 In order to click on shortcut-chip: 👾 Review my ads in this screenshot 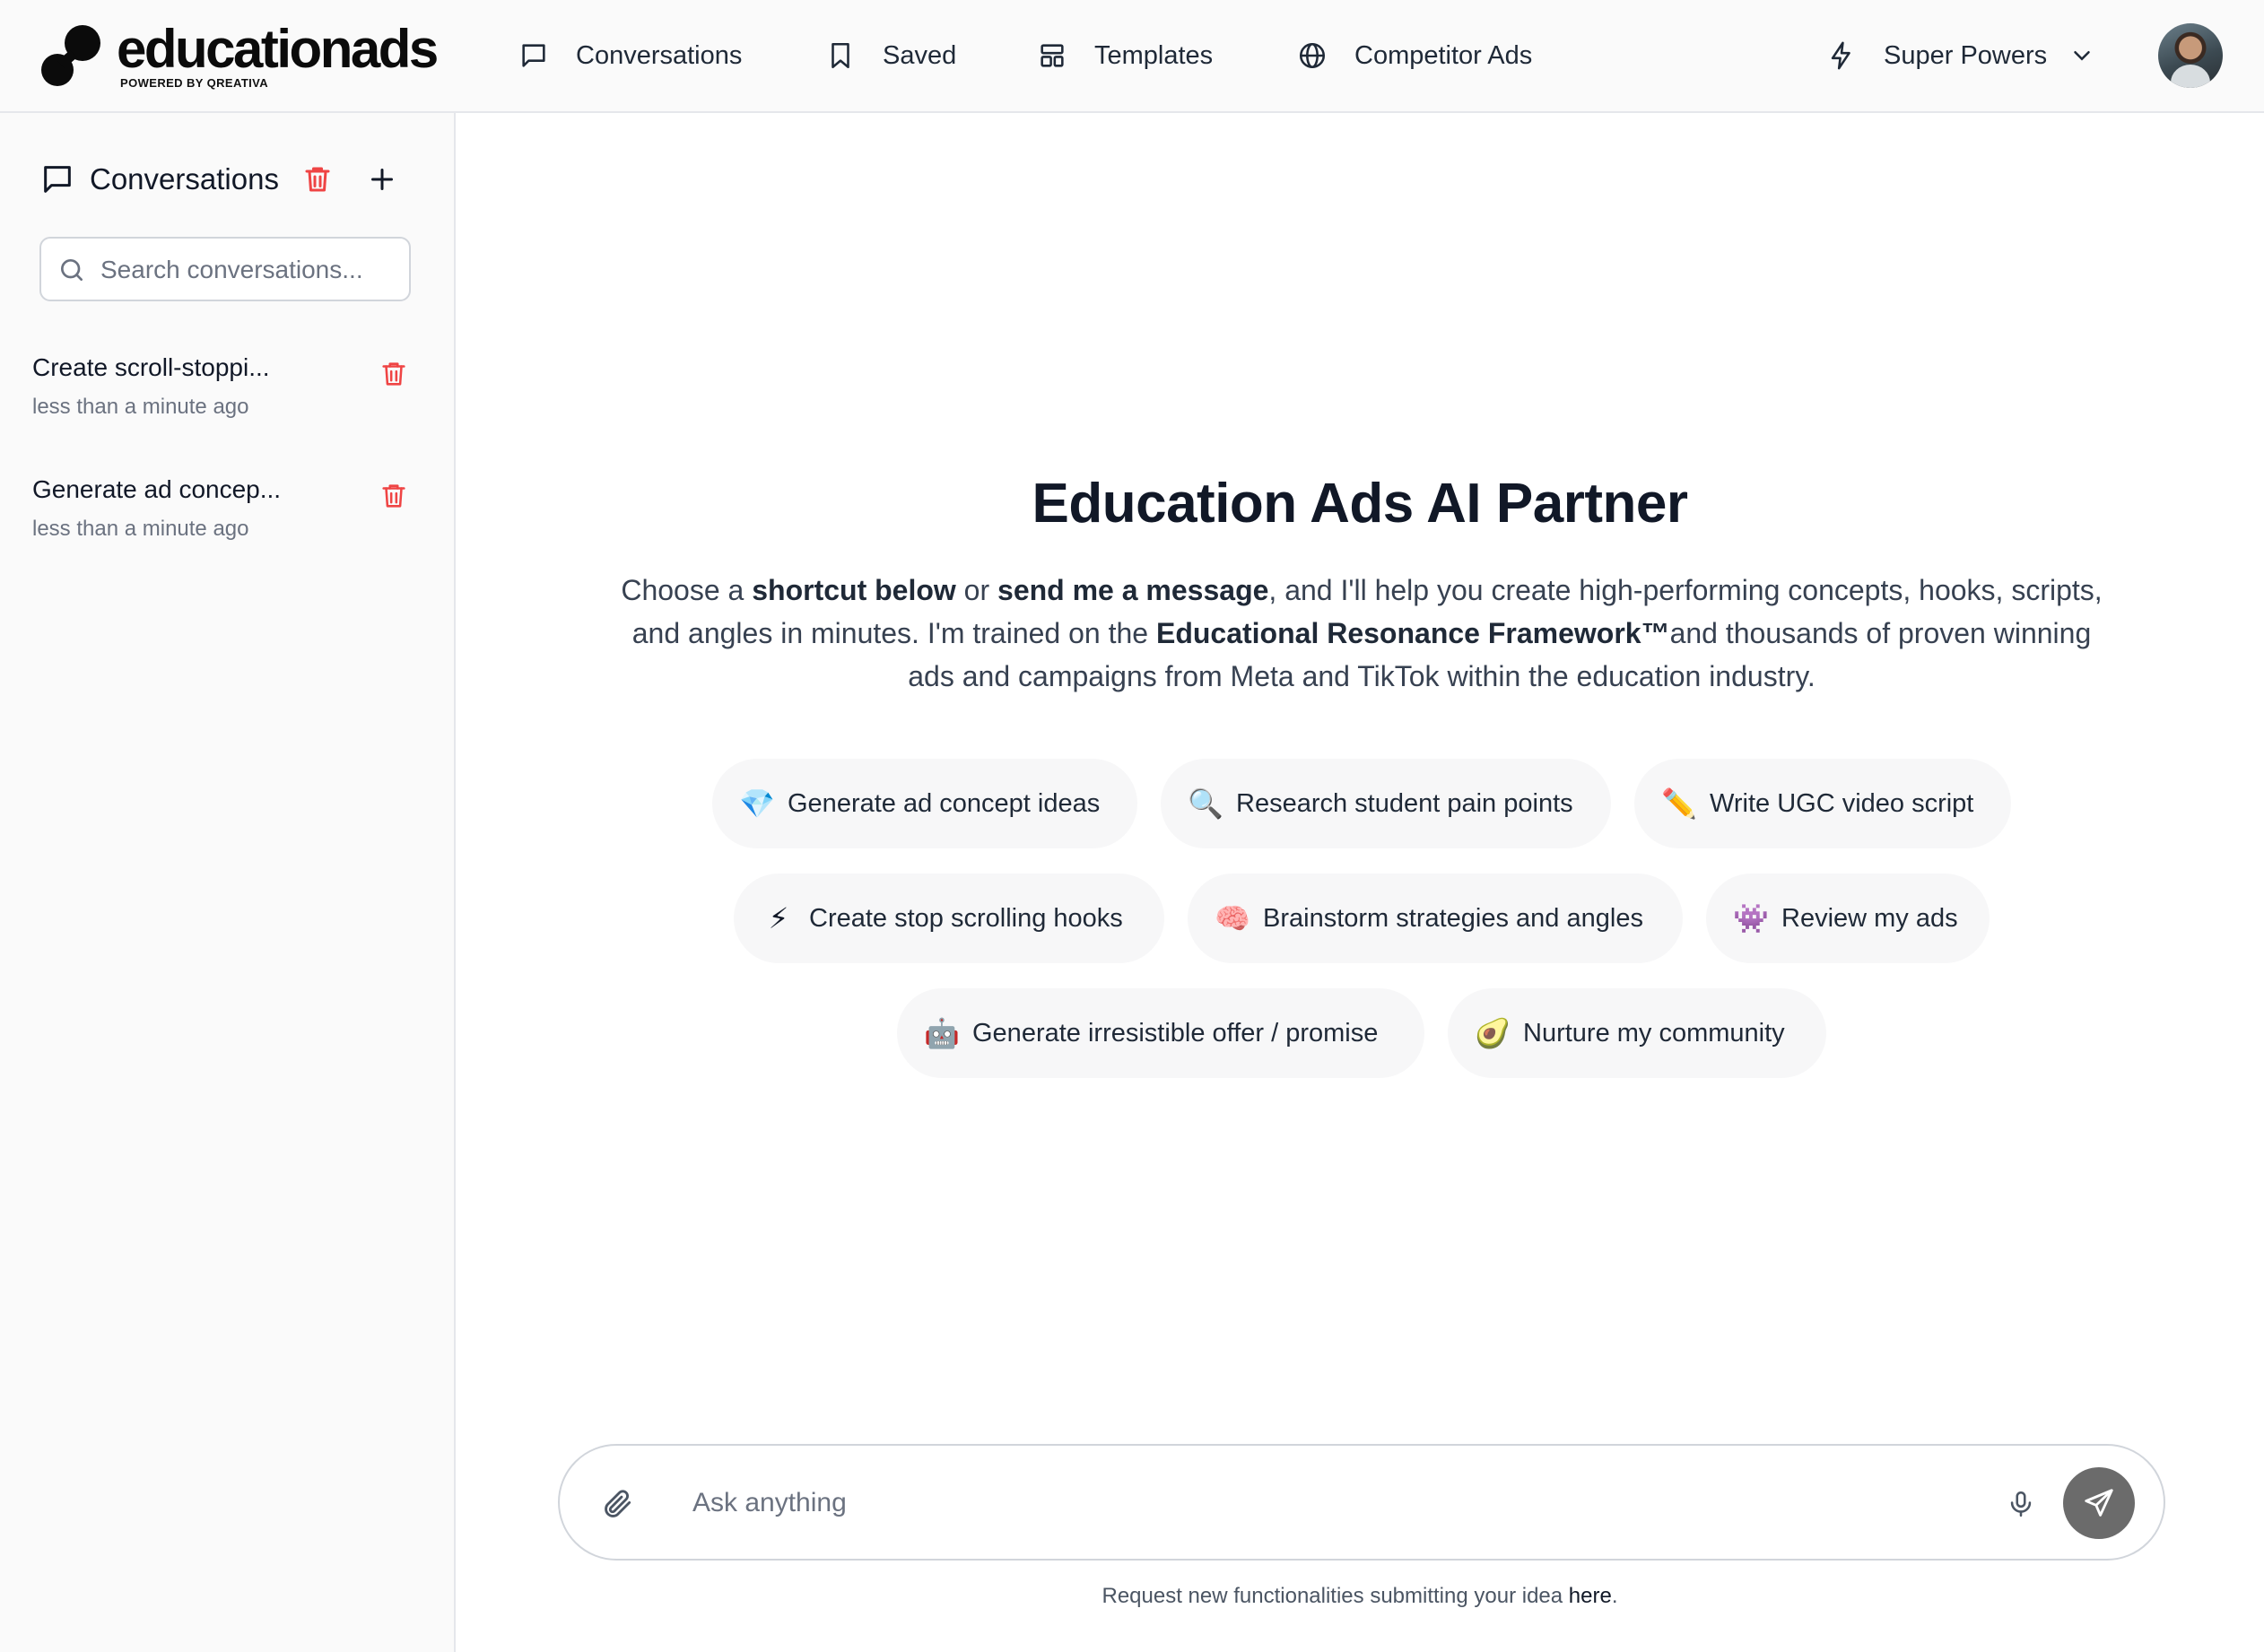, I will do `click(1848, 918)`.